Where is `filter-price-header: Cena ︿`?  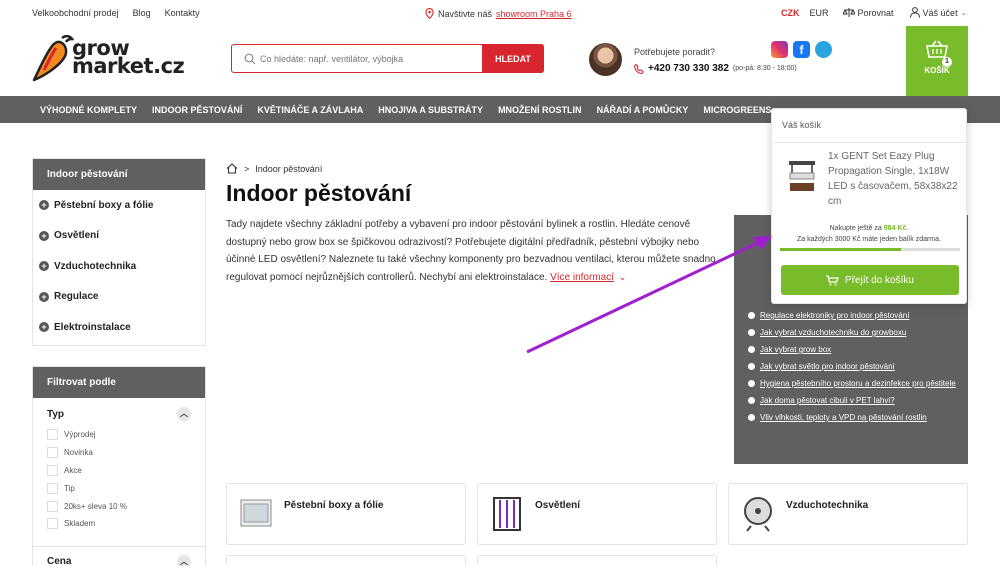 filter-price-header: Cena ︿ is located at coordinates (119, 556).